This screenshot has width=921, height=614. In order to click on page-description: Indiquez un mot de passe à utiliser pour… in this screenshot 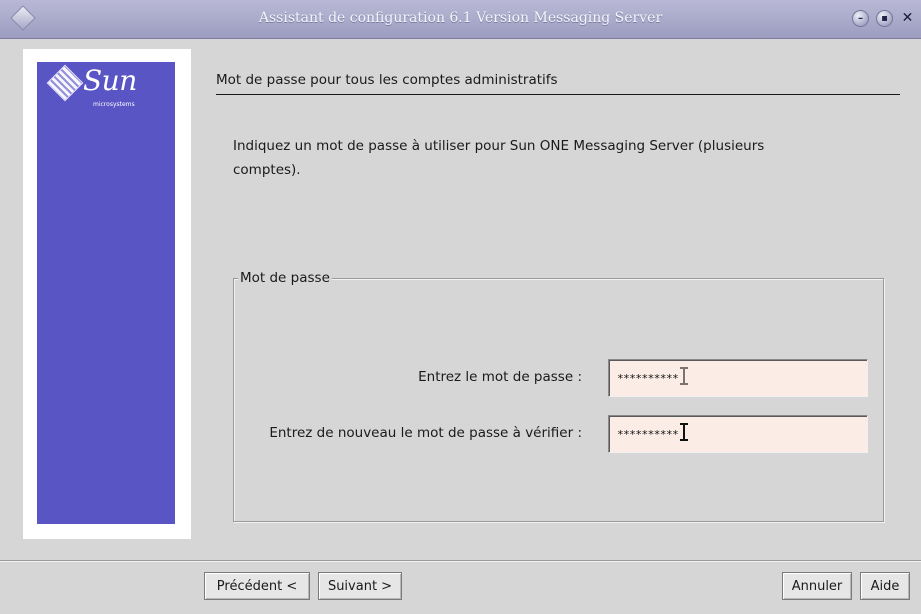, I will do `click(499, 158)`.